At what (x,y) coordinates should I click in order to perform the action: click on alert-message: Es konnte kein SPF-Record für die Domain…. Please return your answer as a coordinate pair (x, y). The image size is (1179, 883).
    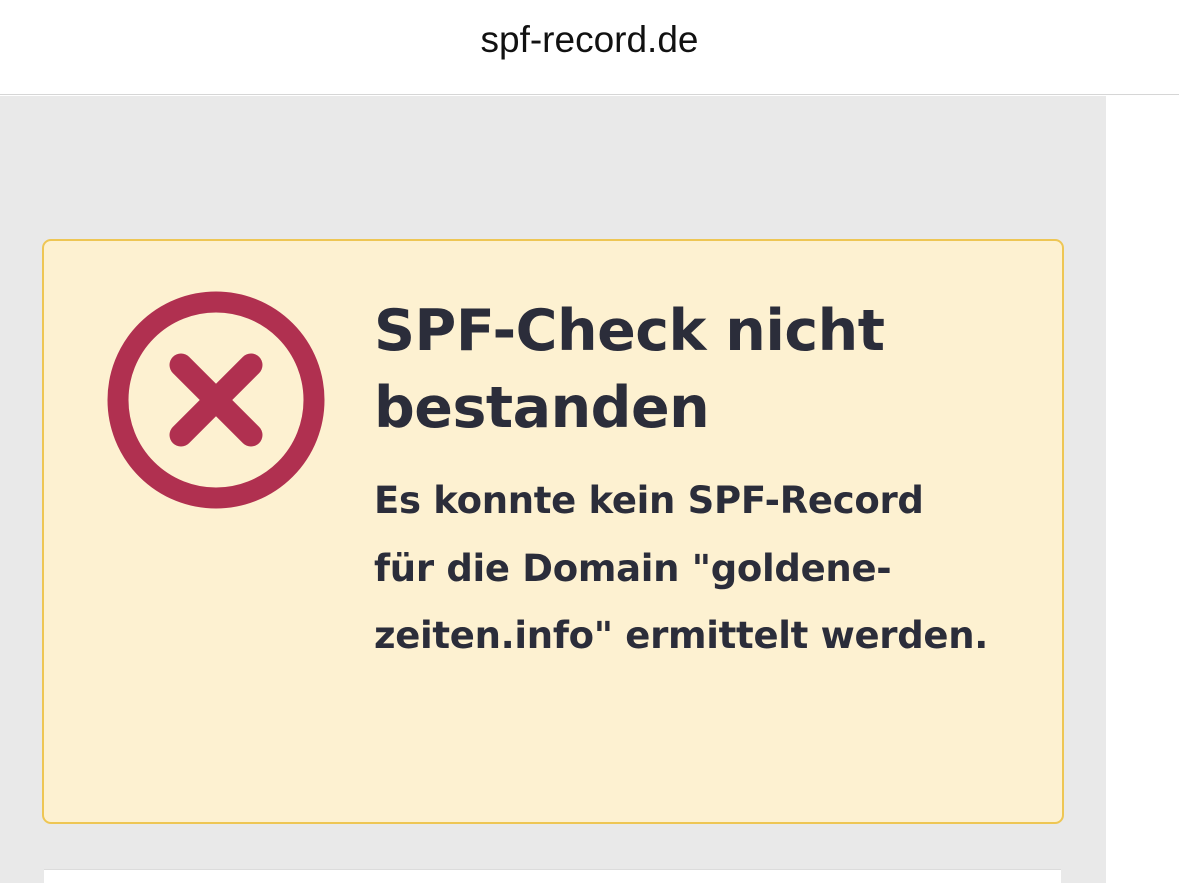
    Looking at the image, I should click on (681, 568).